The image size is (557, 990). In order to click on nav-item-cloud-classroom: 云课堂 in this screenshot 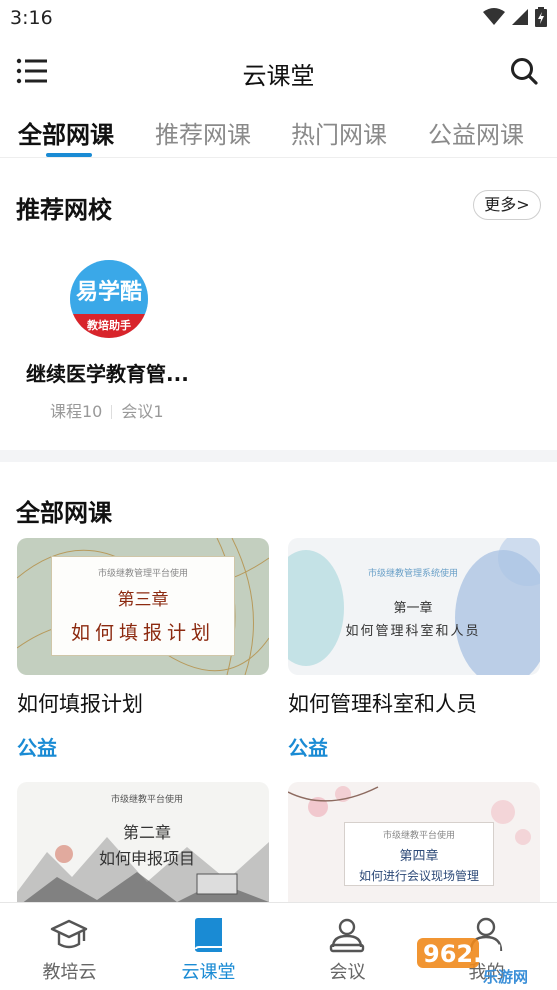, I will do `click(208, 946)`.